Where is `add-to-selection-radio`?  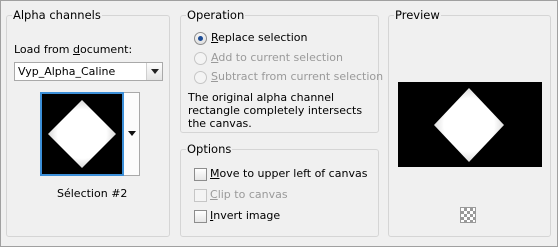
add-to-selection-radio is located at coordinates (200, 58).